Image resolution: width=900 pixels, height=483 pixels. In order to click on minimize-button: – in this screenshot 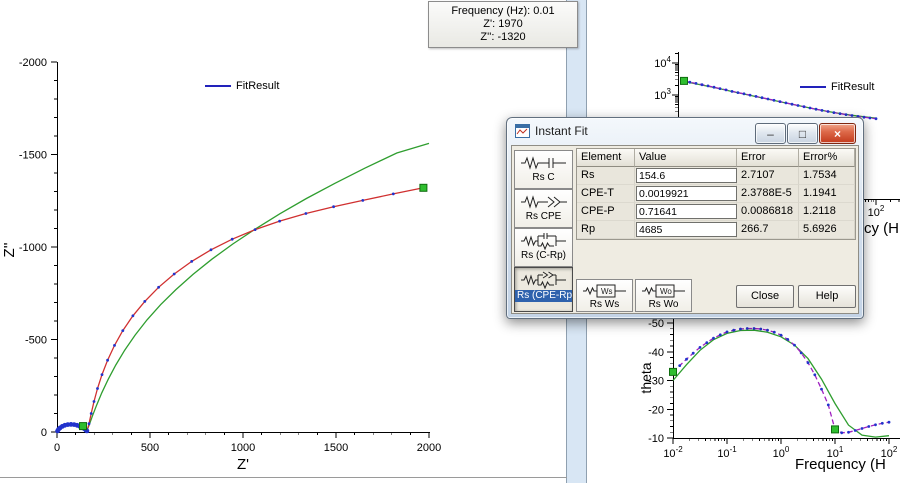, I will do `click(770, 133)`.